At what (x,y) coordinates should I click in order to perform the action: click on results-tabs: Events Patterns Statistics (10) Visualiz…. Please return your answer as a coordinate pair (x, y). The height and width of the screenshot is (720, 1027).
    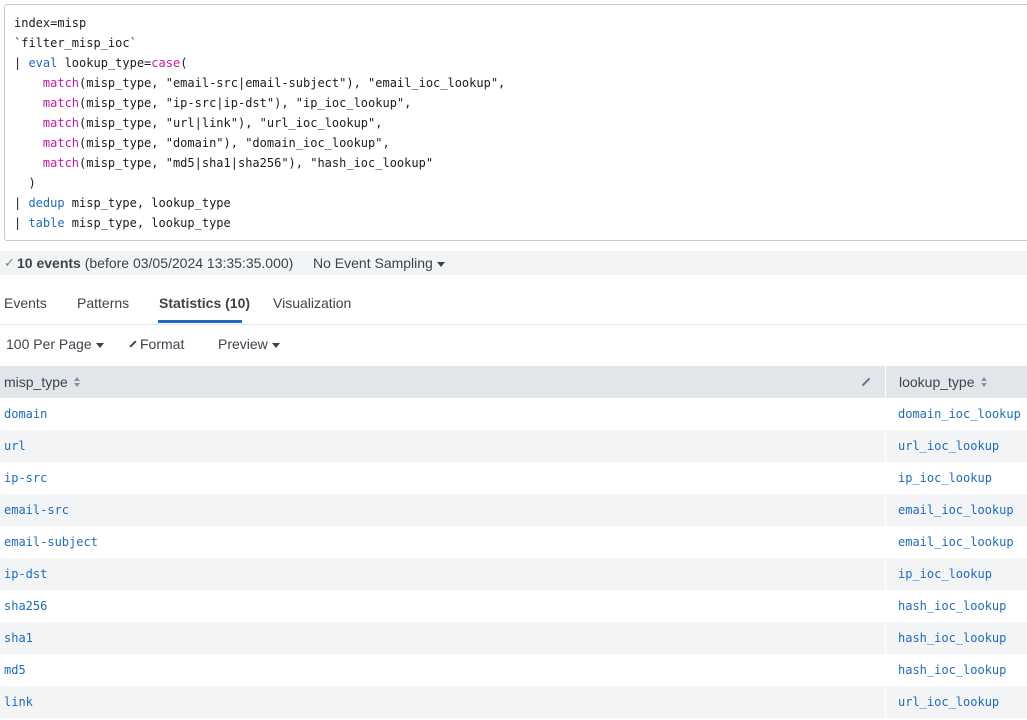
    Looking at the image, I should click on (513, 304).